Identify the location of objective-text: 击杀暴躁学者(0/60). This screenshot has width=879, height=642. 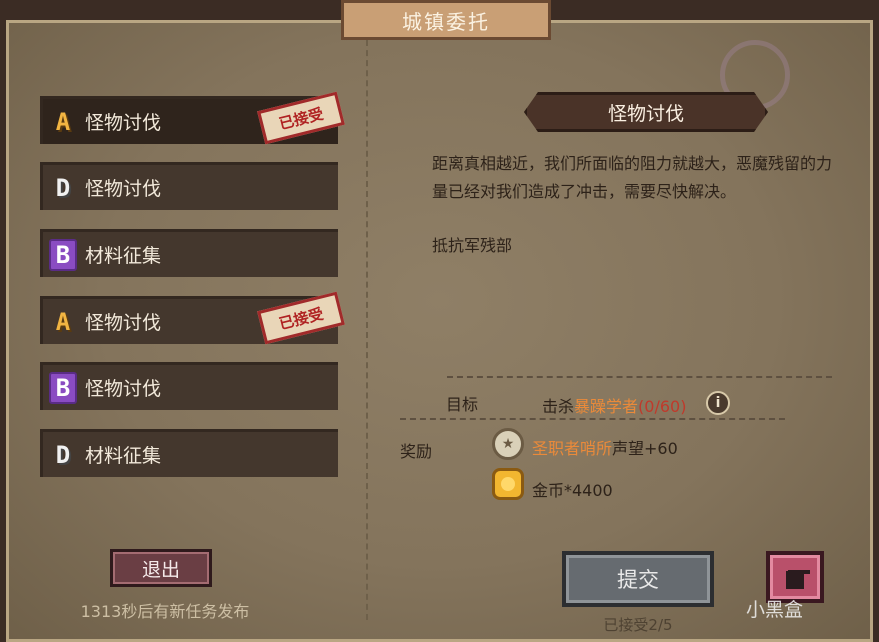
(614, 406).